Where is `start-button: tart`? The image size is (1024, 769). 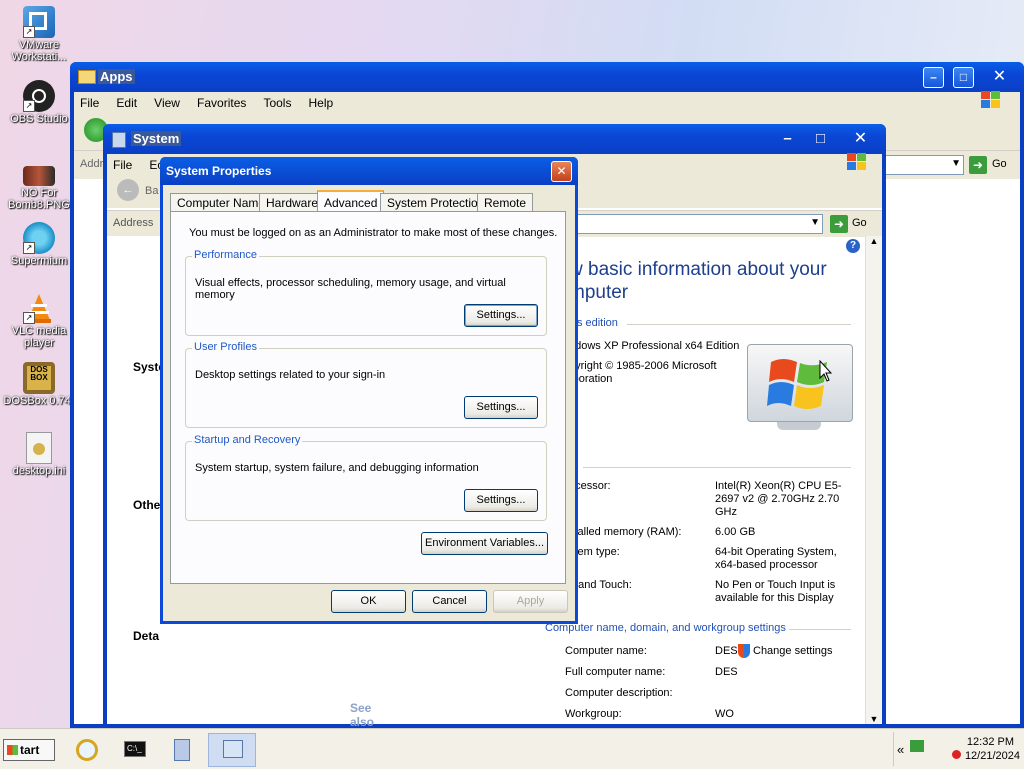
start-button: tart is located at coordinates (29, 750).